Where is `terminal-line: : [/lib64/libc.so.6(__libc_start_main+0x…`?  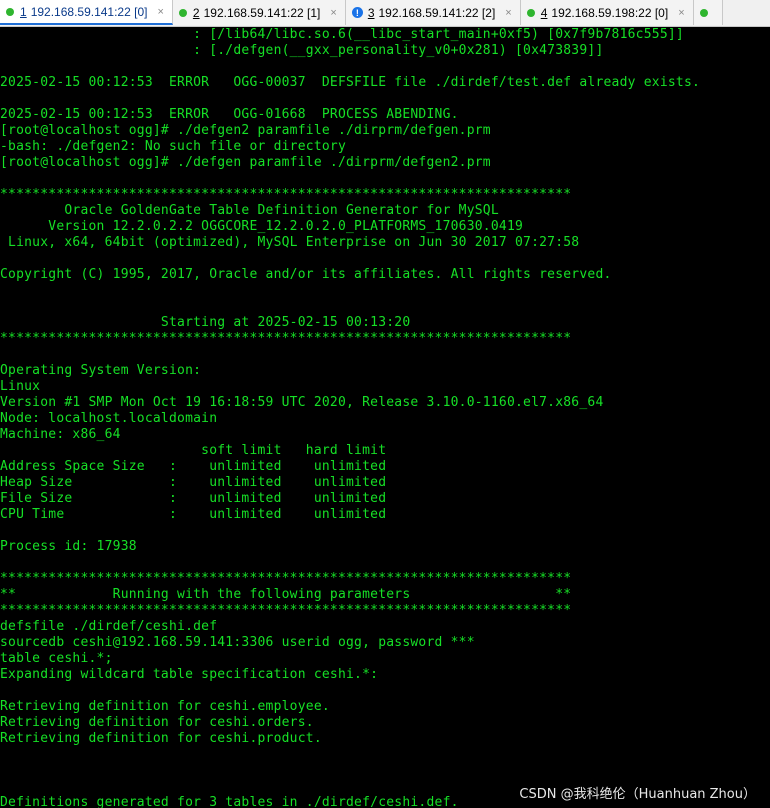
terminal-line: : [/lib64/libc.so.6(__libc_start_main+0x… is located at coordinates (342, 34).